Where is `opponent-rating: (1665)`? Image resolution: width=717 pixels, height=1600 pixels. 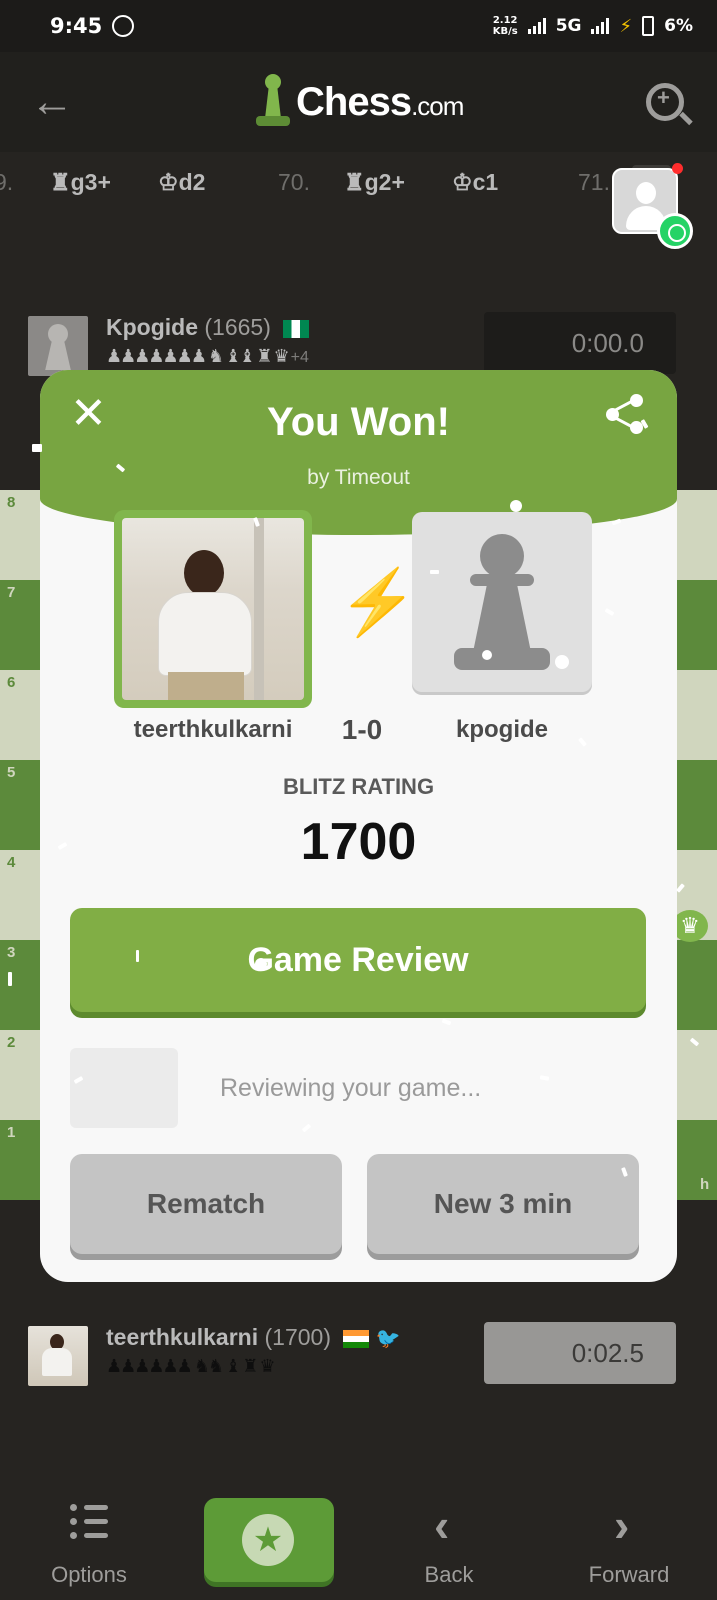
opponent-rating: (1665) is located at coordinates (237, 327).